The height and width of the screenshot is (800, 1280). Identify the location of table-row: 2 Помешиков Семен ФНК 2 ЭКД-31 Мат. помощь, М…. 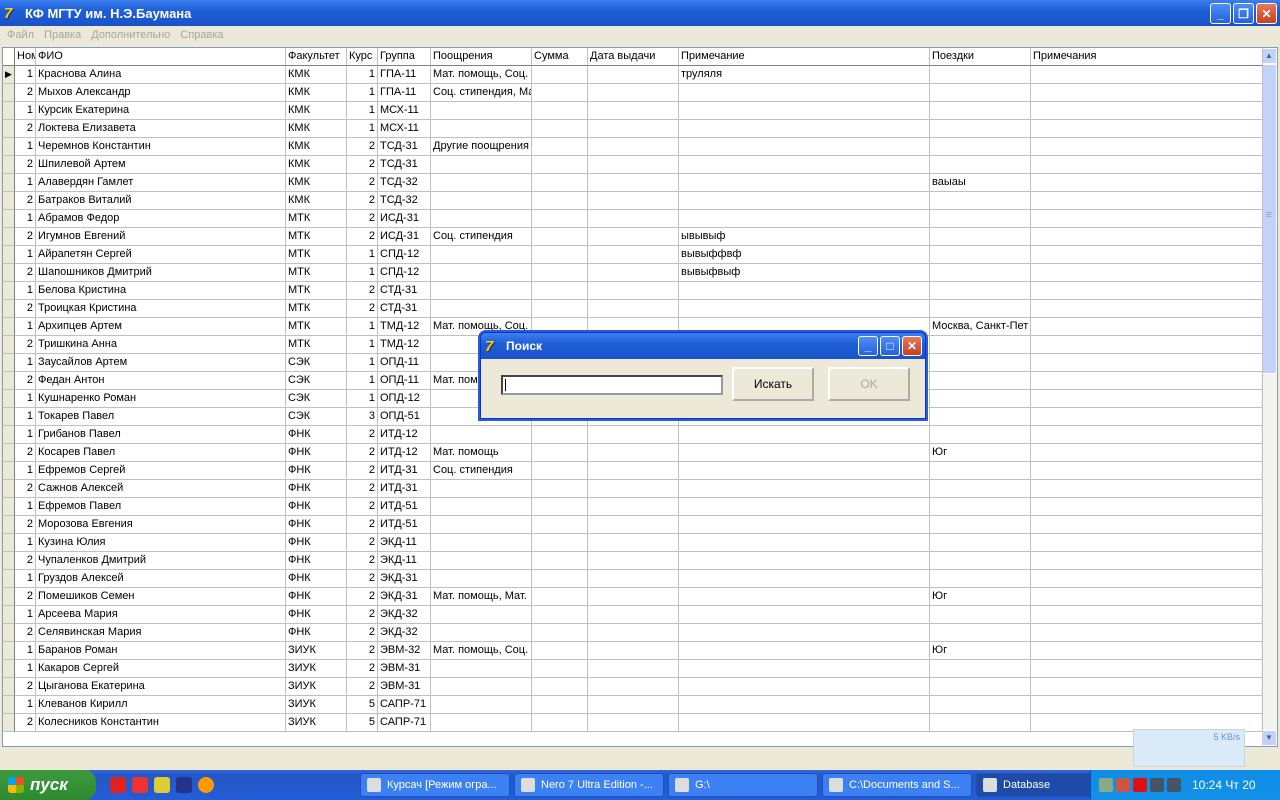
(633, 597).